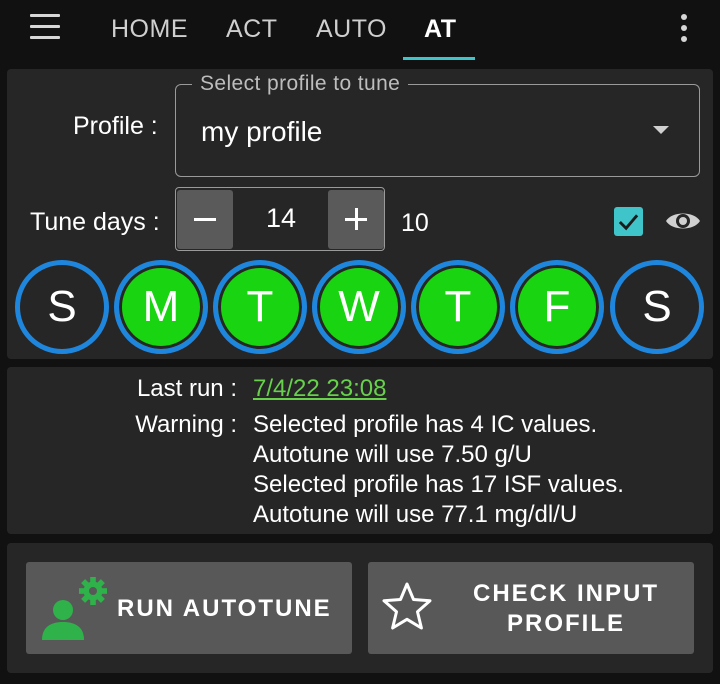 The image size is (720, 684). What do you see at coordinates (260, 307) in the screenshot?
I see `weekday-tuesday: T` at bounding box center [260, 307].